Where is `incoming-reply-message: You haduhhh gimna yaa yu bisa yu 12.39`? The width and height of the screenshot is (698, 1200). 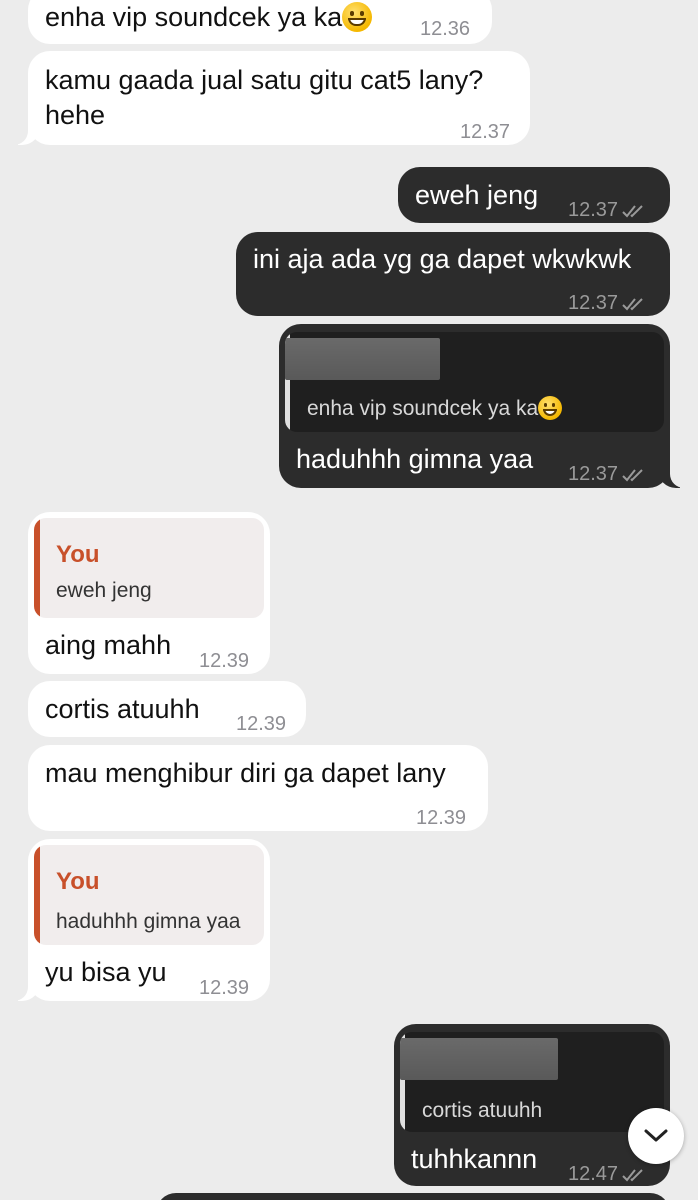 incoming-reply-message: You haduhhh gimna yaa yu bisa yu 12.39 is located at coordinates (138, 920).